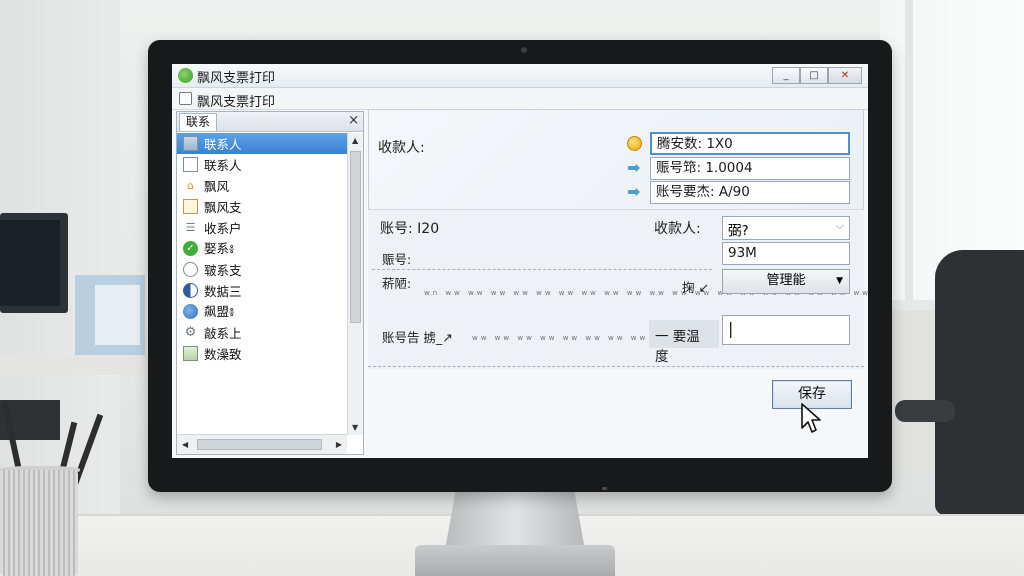 The width and height of the screenshot is (1024, 576). I want to click on tree-item: 数掂三, so click(262, 290).